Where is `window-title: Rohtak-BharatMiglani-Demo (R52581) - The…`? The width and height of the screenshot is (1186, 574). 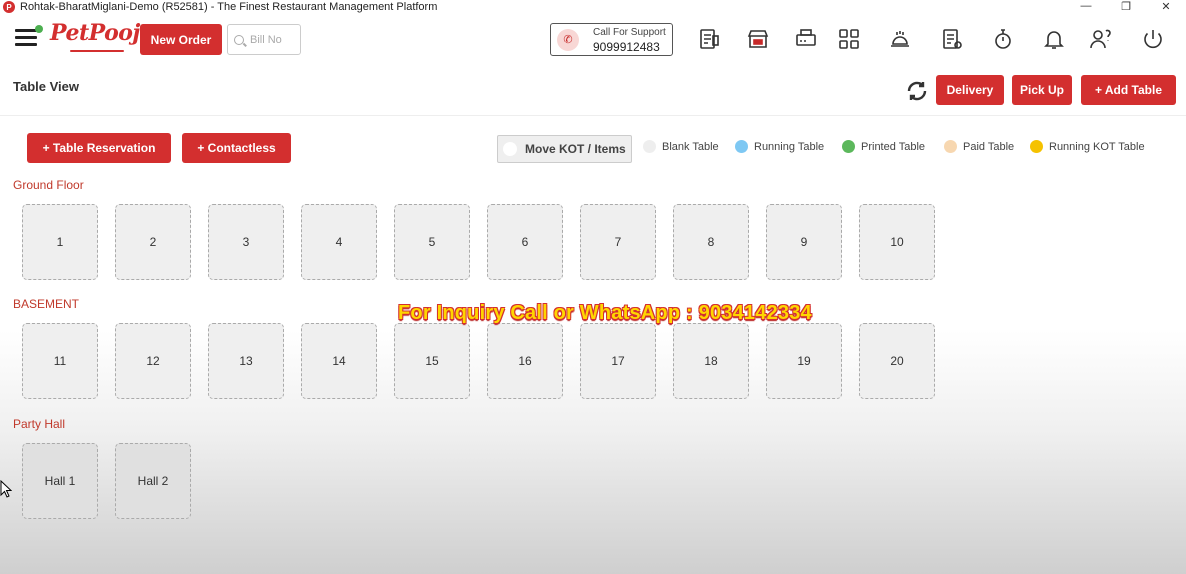
window-title: Rohtak-BharatMiglani-Demo (R52581) - The… is located at coordinates (229, 7).